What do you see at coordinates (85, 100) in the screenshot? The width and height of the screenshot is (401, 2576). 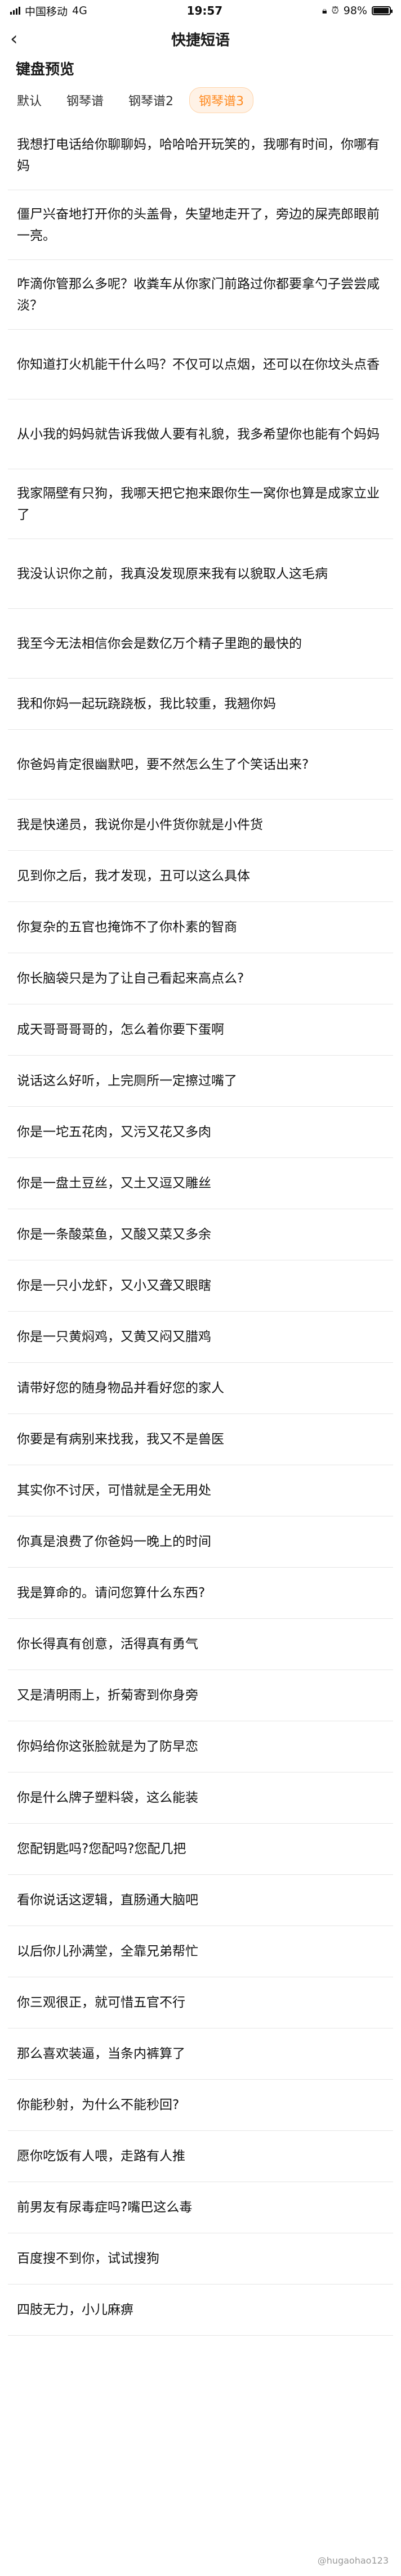 I see `tab-piano-score: 钢琴谱` at bounding box center [85, 100].